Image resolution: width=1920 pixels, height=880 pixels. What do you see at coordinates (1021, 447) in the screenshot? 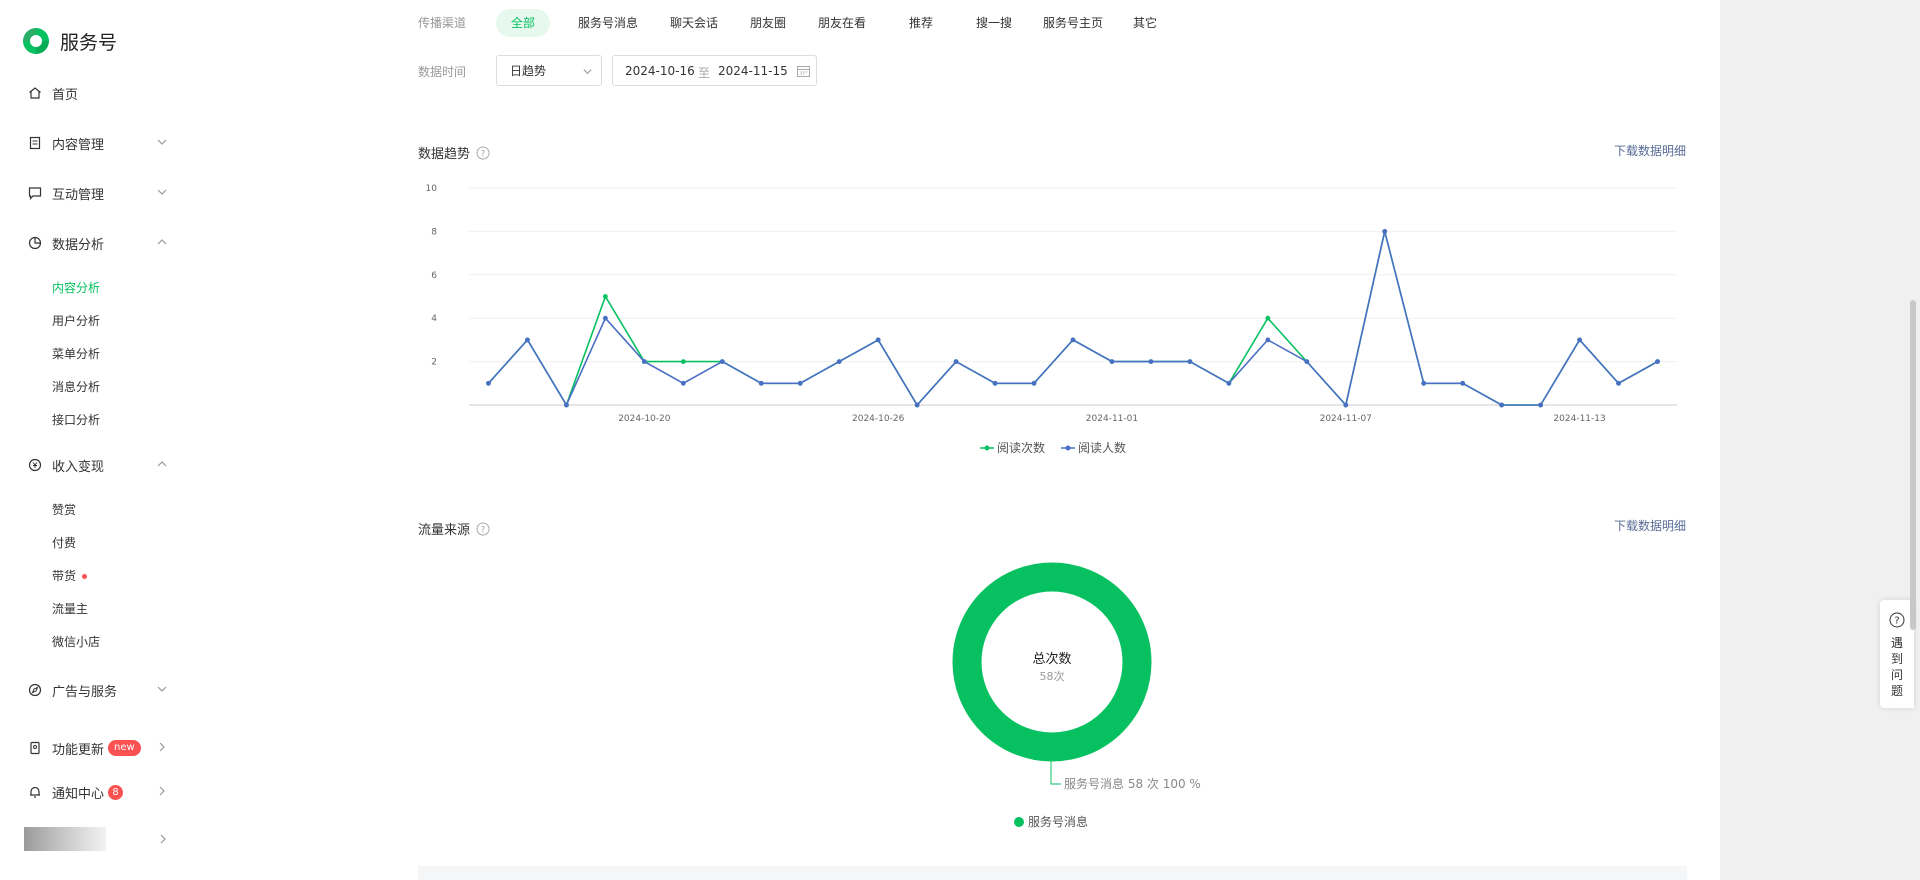
I see `legend-read-count: 阅读次数` at bounding box center [1021, 447].